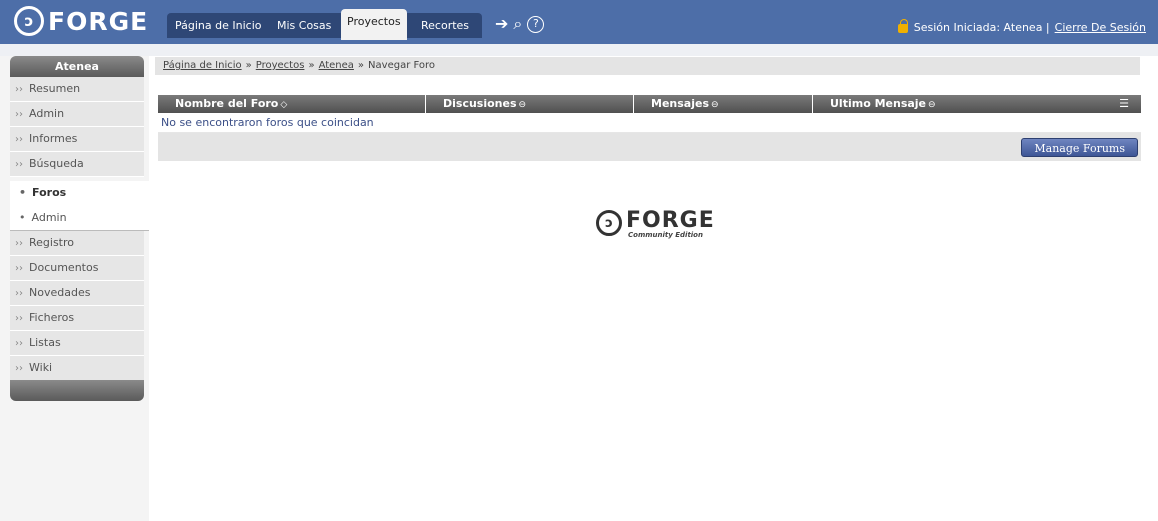  I want to click on sidebar-item-admin: ›› Admin, so click(77, 114).